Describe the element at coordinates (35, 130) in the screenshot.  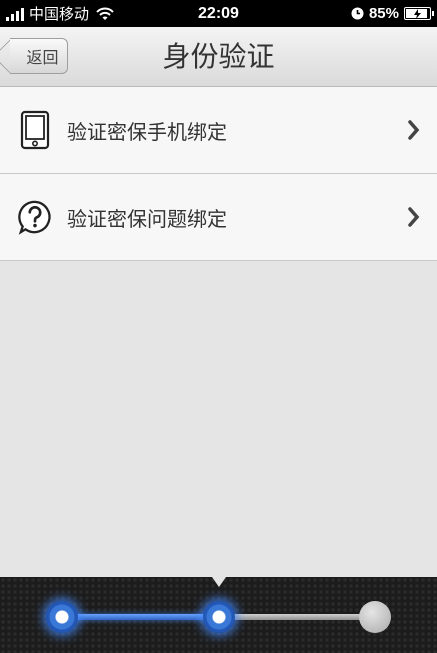
I see `phone-icon` at that location.